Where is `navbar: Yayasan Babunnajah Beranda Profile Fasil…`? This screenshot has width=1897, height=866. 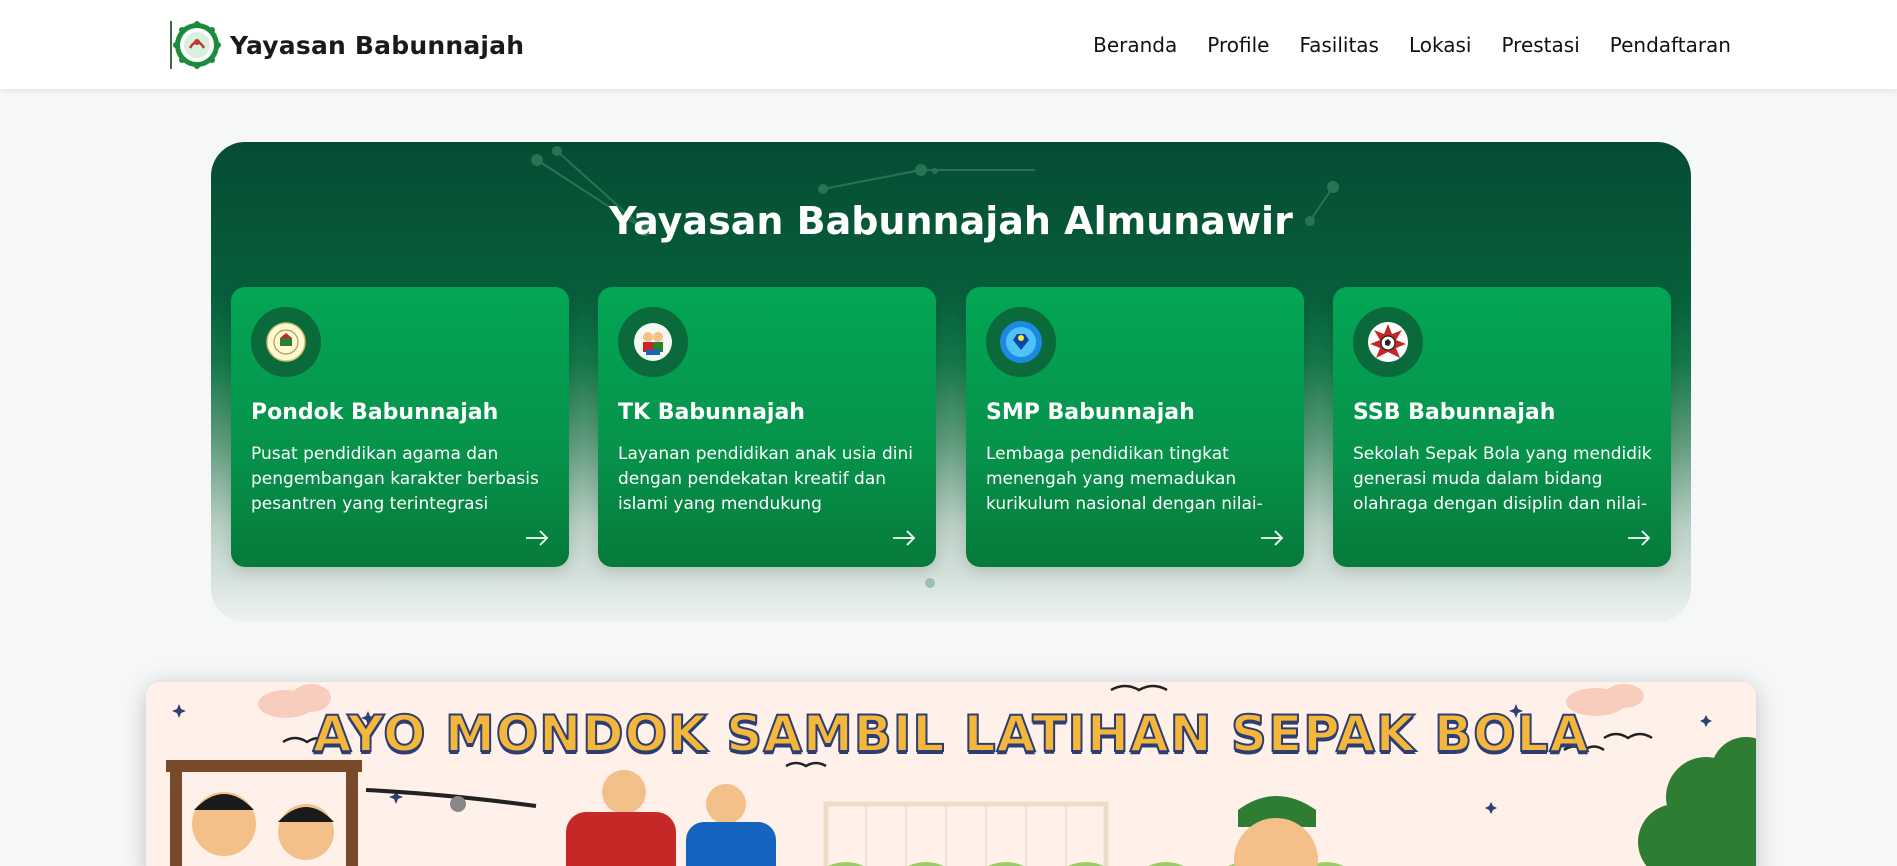
navbar: Yayasan Babunnajah Beranda Profile Fasil… is located at coordinates (948, 44).